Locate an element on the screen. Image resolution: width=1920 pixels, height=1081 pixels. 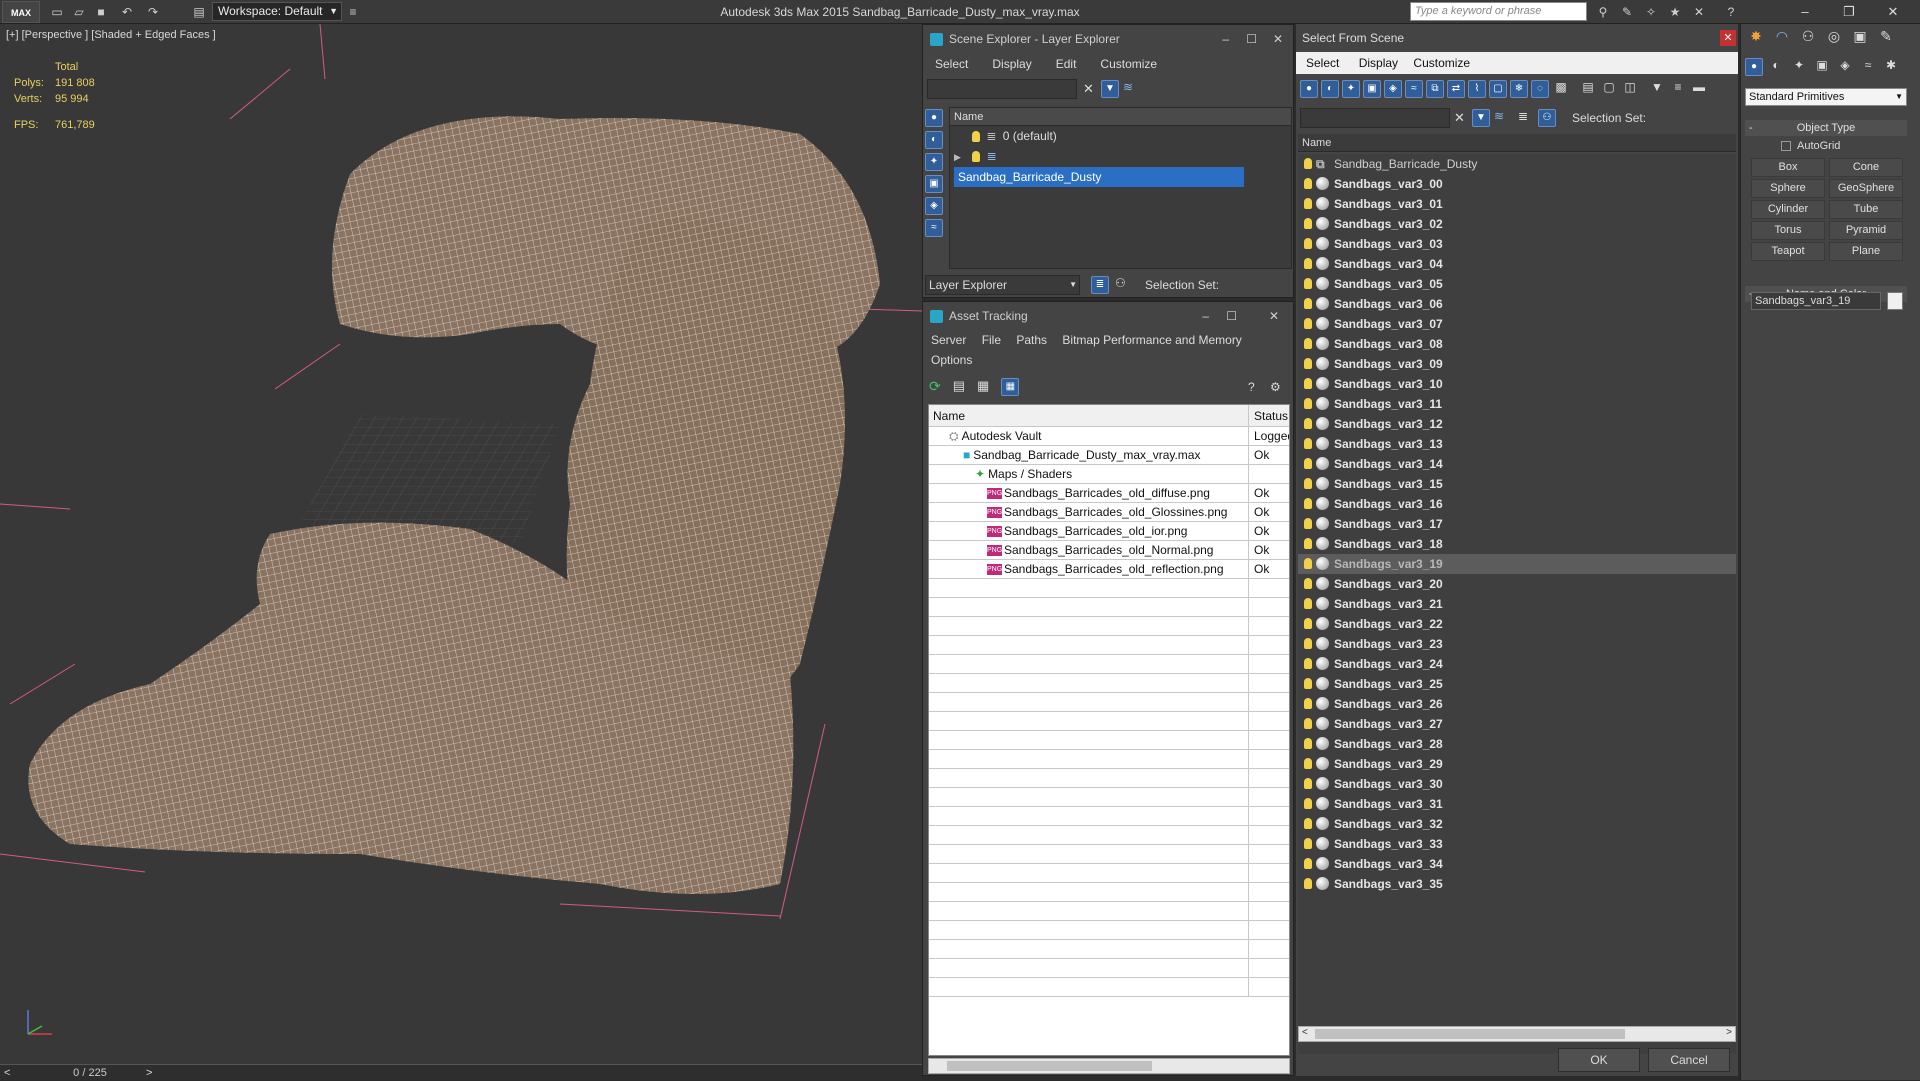
object-row: Sandbags_var3_14 is located at coordinates (1517, 464).